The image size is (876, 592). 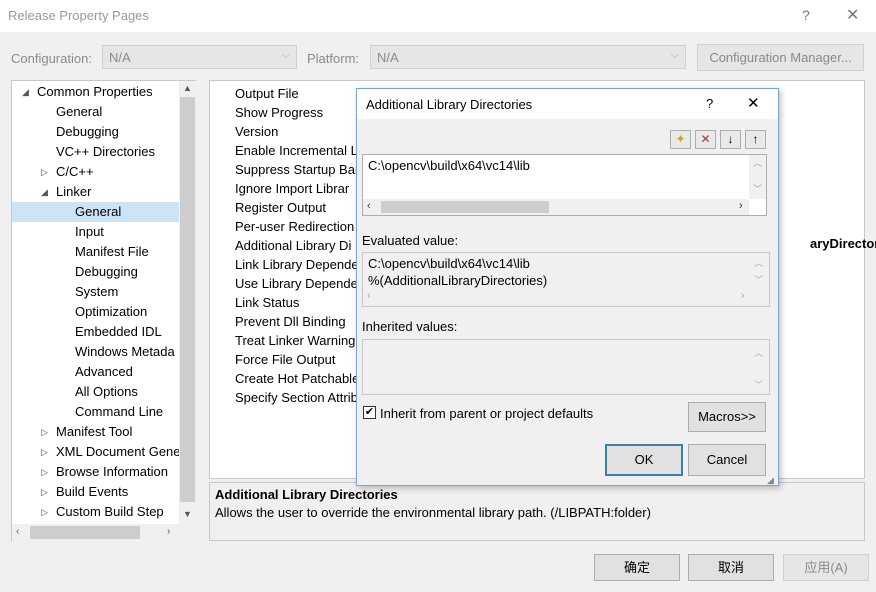 I want to click on directory-list: C:\opencv\build\x64\vc14\lib ︿ ﹀ ‹ ›, so click(x=564, y=185).